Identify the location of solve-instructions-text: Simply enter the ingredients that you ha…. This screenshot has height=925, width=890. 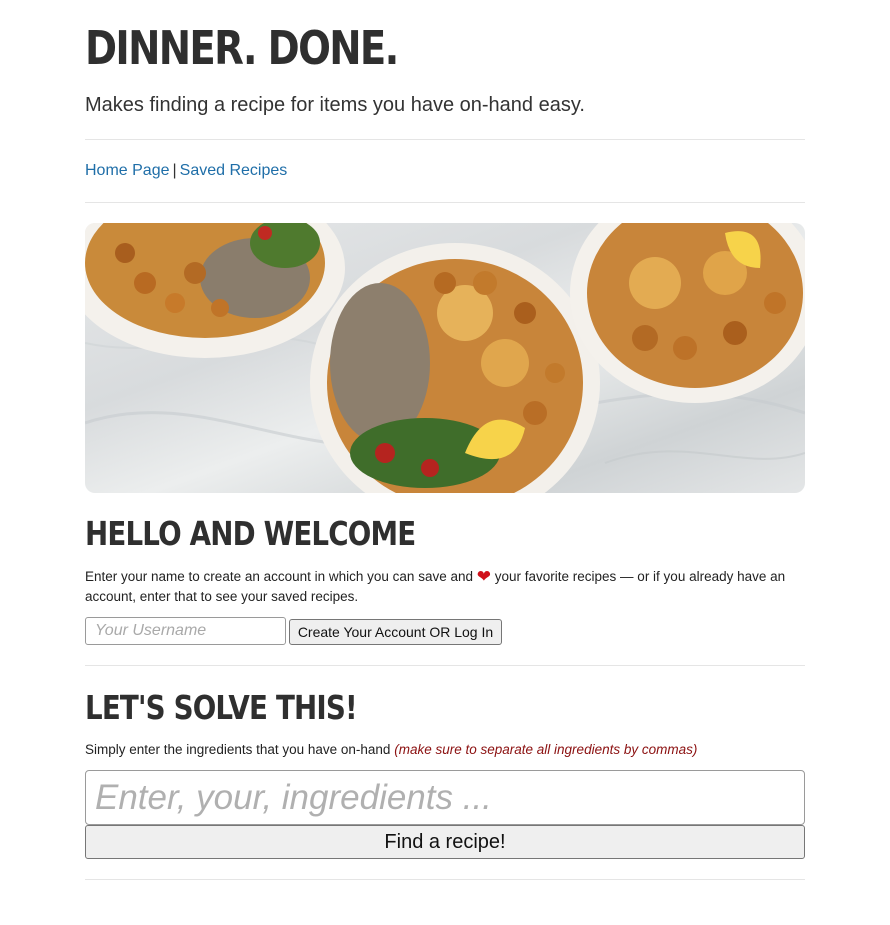
(238, 749).